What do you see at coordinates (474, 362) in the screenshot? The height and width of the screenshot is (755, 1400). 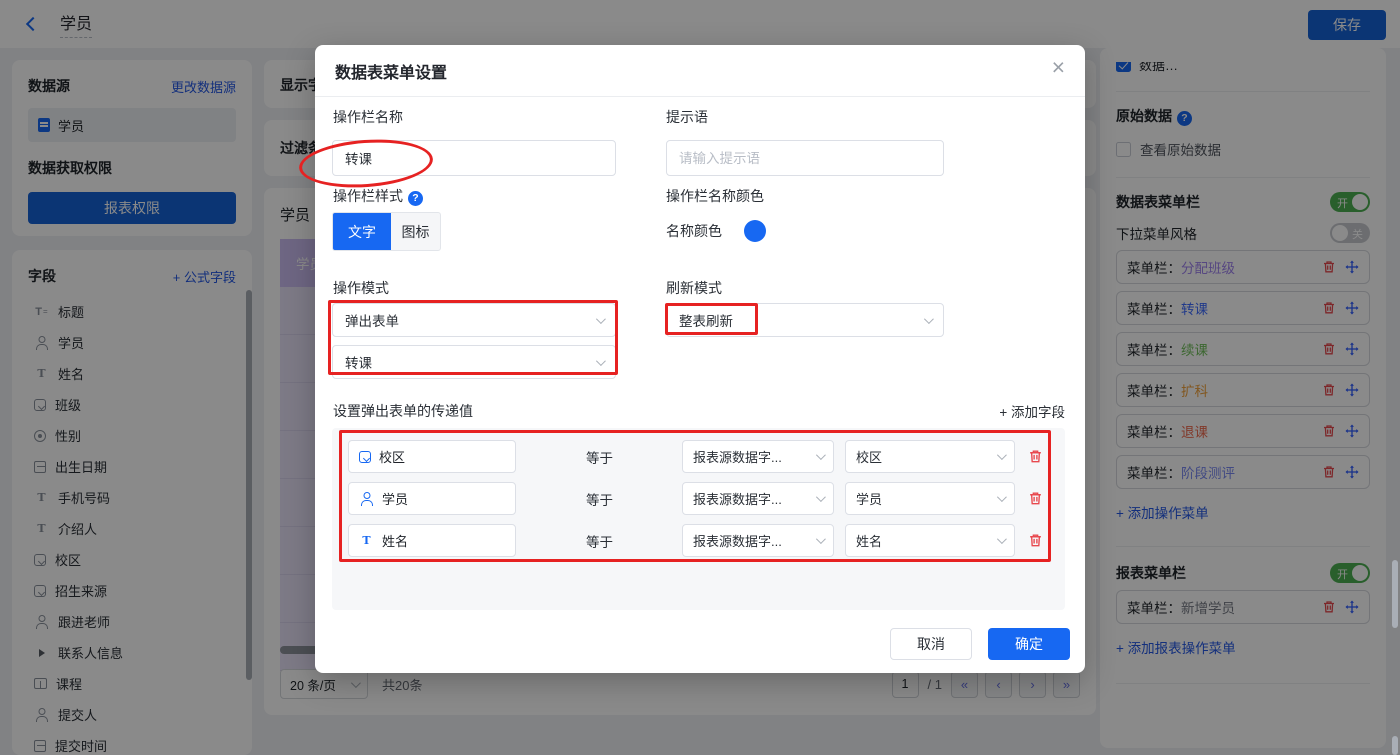 I see `mode-form-select: 转课` at bounding box center [474, 362].